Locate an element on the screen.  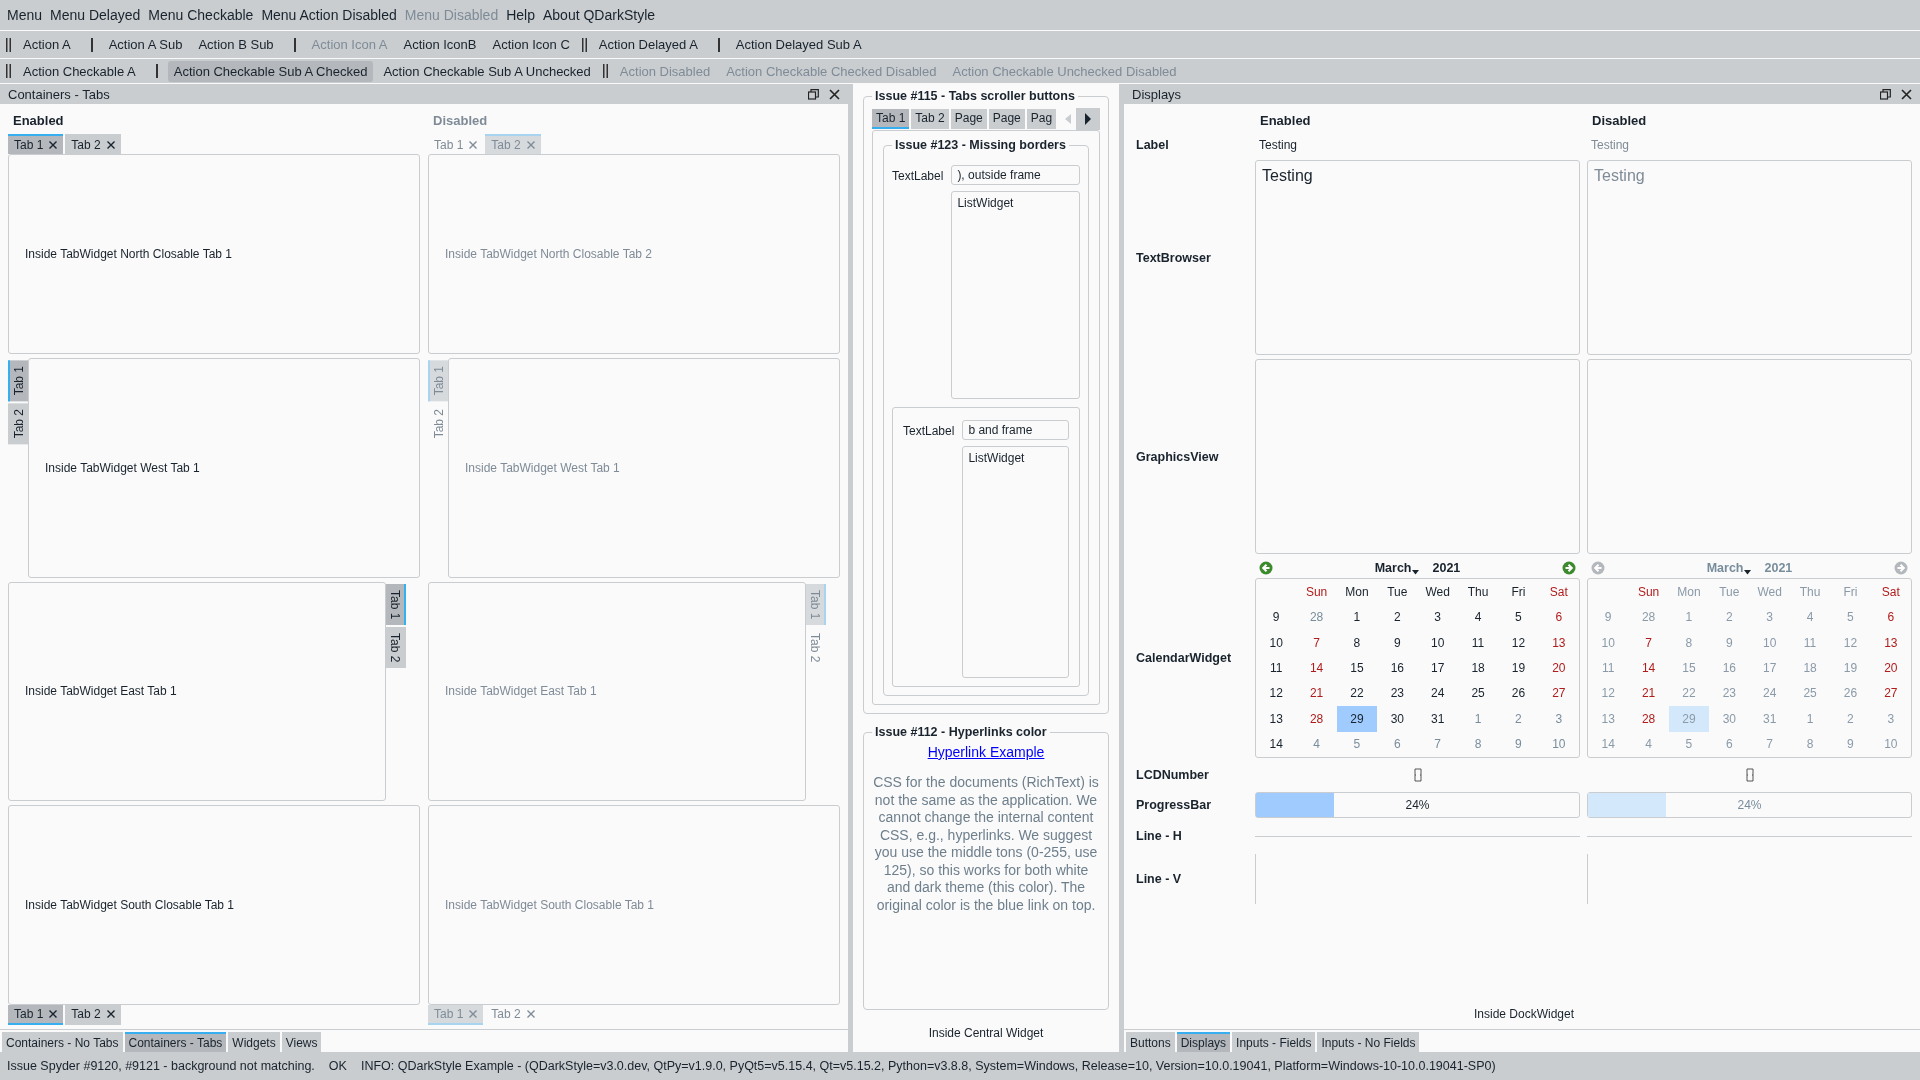
calendar-day: 17 is located at coordinates (1437, 668).